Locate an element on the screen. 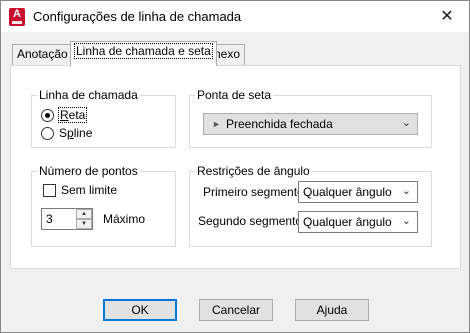  first-segment-label: Primeiro segmento: is located at coordinates (255, 192).